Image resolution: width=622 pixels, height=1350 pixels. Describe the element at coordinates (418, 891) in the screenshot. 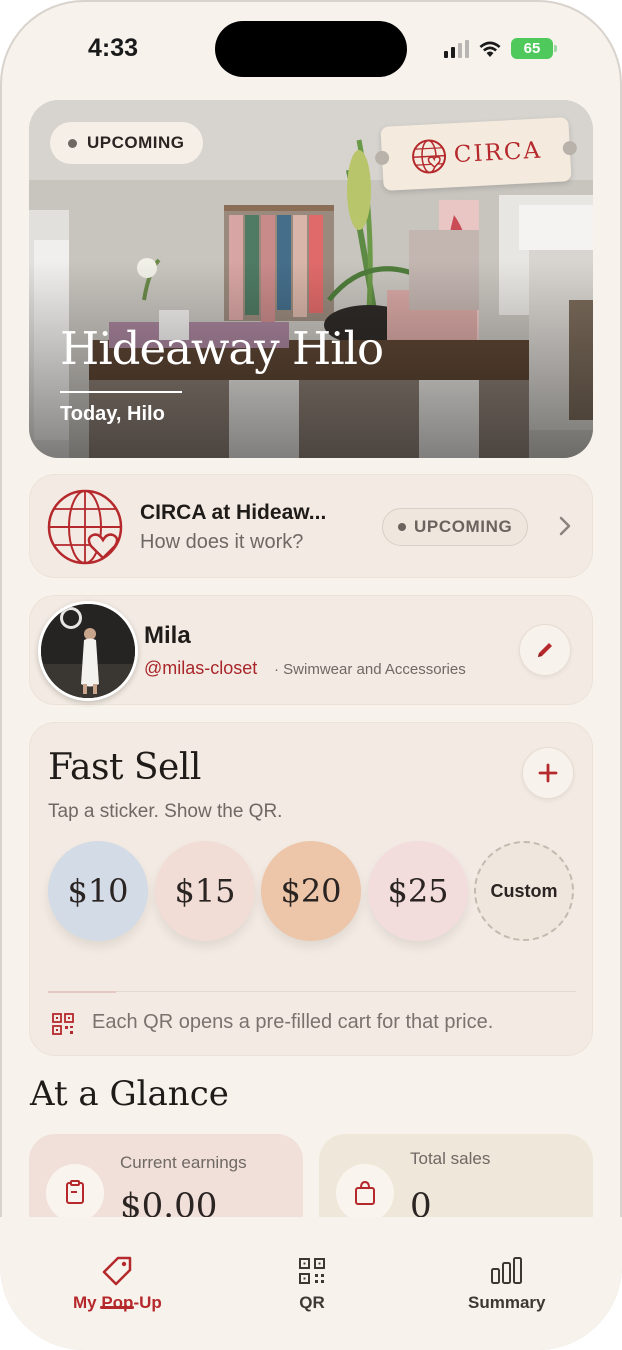

I see `price-sticker-25: $25` at that location.